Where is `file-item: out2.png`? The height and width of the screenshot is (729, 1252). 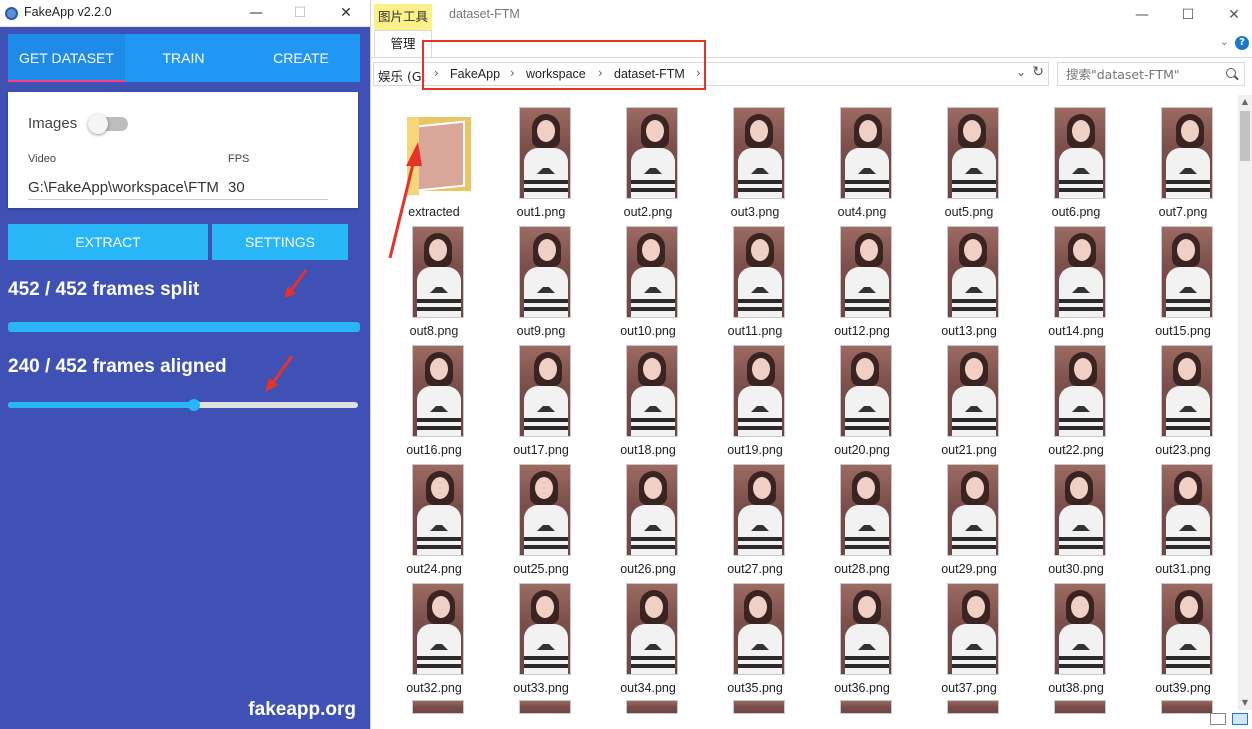 file-item: out2.png is located at coordinates (645, 160).